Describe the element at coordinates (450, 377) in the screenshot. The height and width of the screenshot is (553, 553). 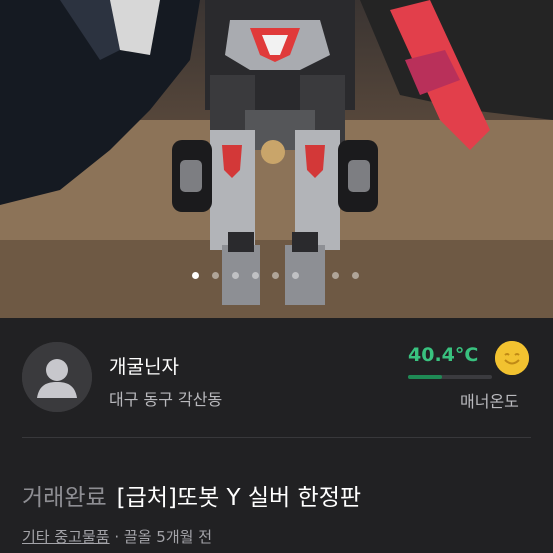
I see `manner-temperature-bar` at that location.